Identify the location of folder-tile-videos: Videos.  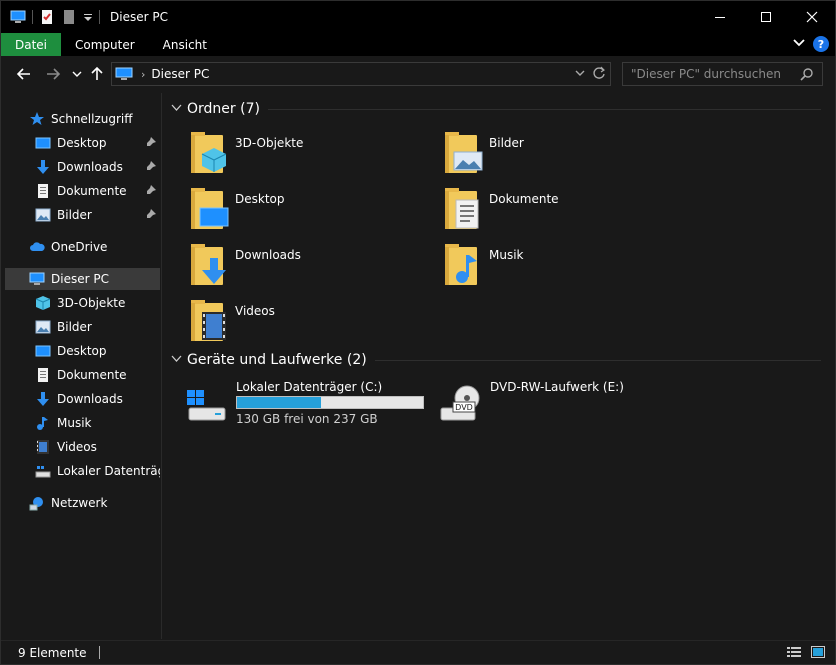
(309, 324).